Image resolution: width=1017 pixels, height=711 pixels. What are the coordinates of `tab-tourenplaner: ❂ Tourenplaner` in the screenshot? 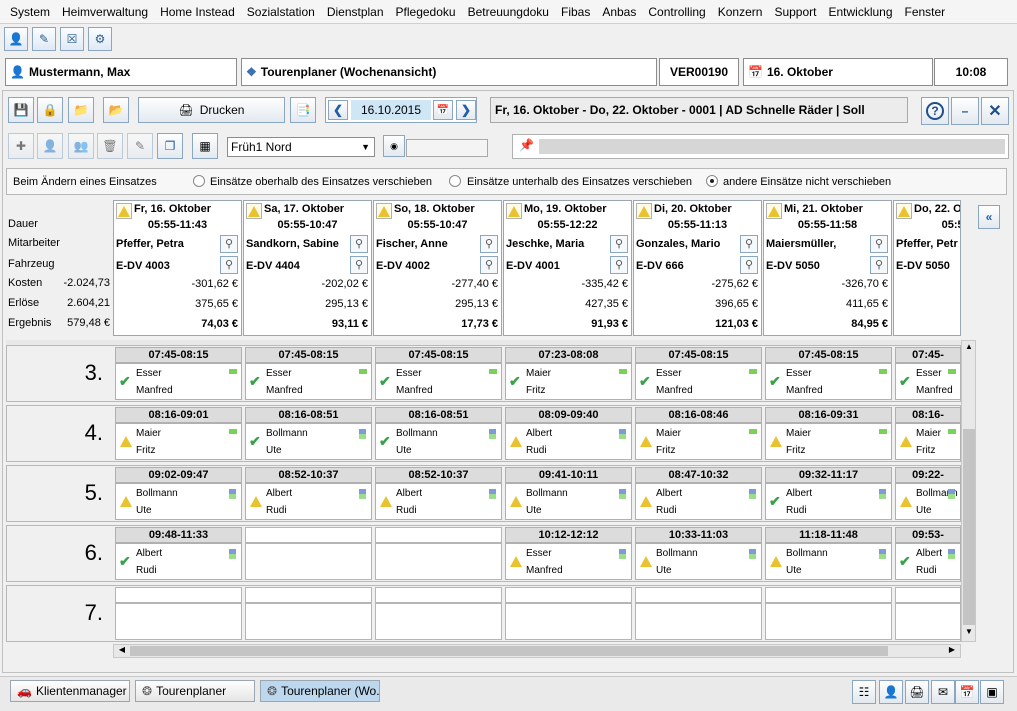 It's located at (195, 691).